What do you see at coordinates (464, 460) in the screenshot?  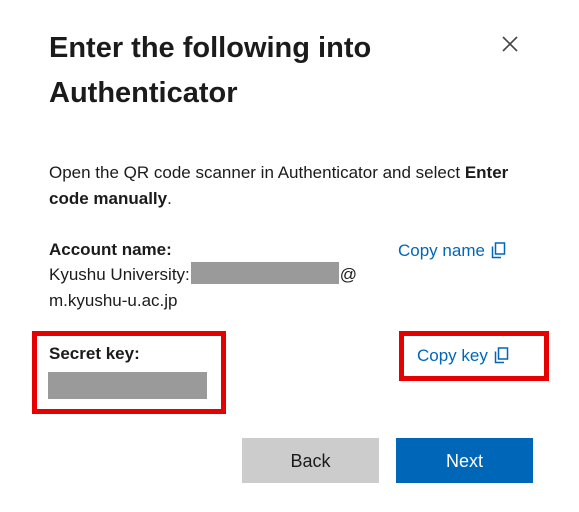 I see `next-button: Next` at bounding box center [464, 460].